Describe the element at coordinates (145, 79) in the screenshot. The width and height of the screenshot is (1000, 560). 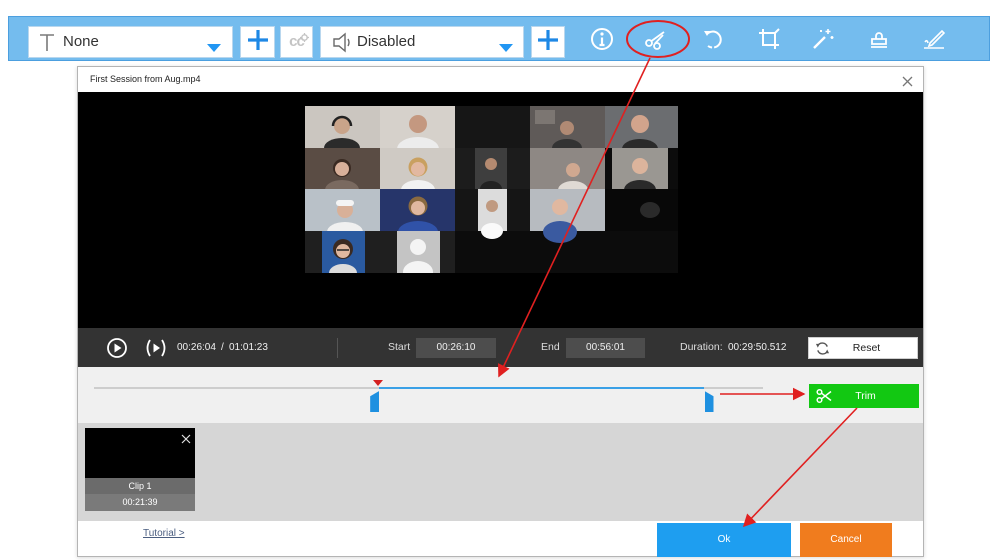
I see `dialog-title: First Session from Aug.mp4` at that location.